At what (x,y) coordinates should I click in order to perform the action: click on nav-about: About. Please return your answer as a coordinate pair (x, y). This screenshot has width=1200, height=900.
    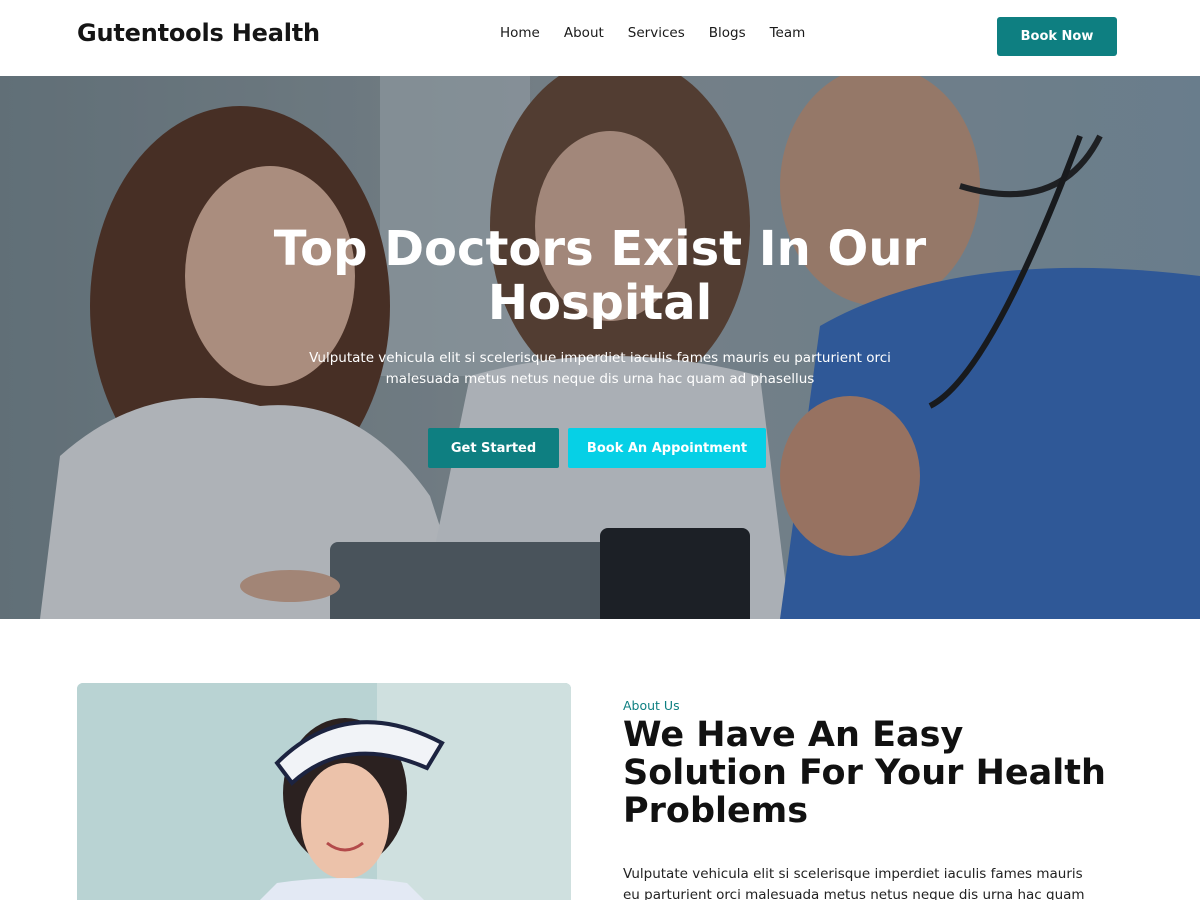
    Looking at the image, I should click on (584, 33).